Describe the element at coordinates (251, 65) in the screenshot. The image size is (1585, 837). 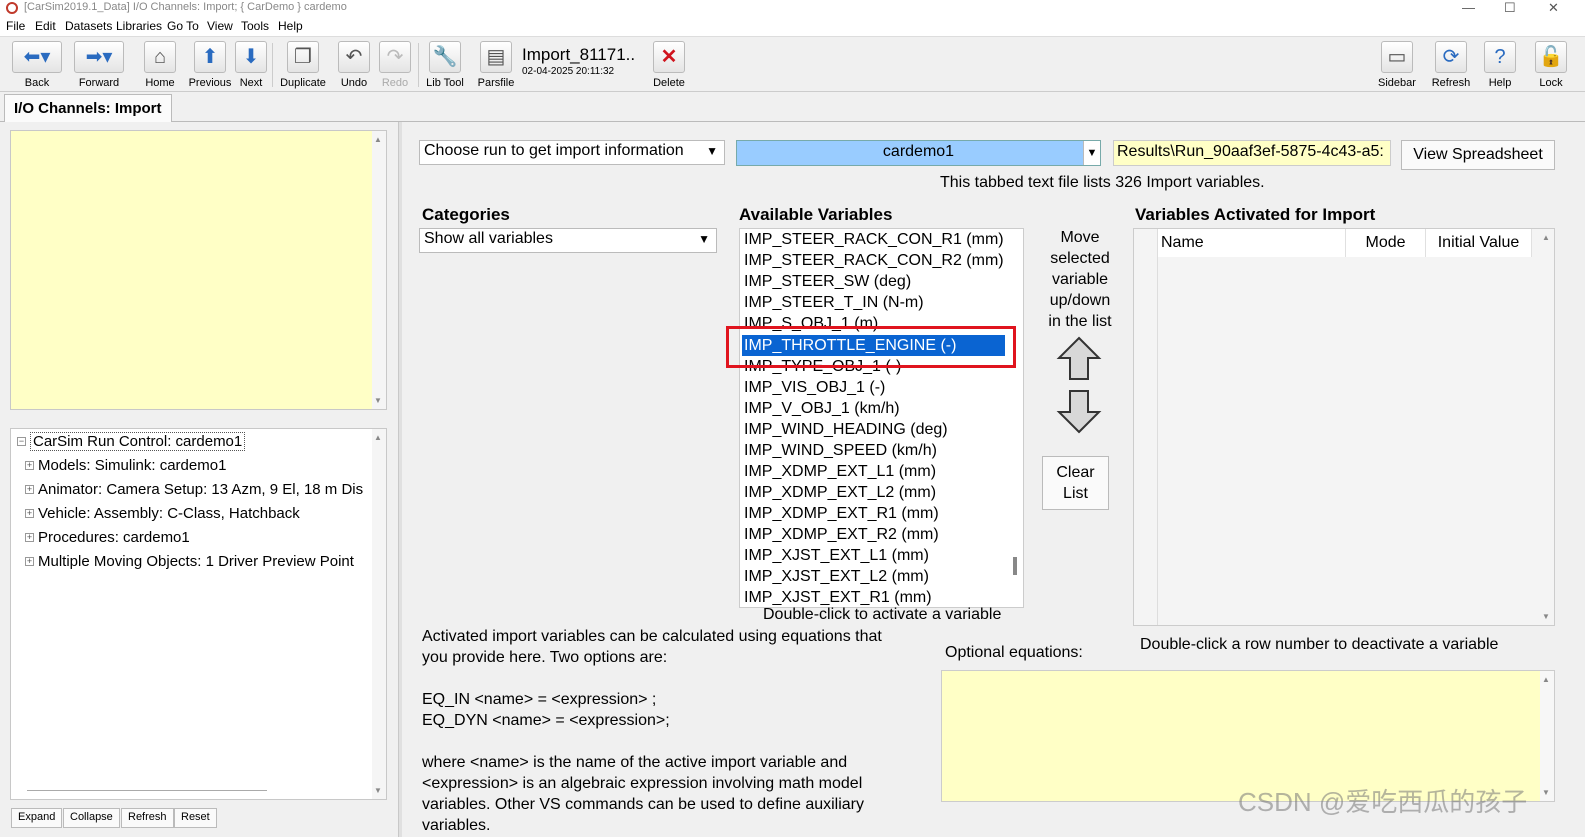
I see `next-button: ⬇ Next` at that location.